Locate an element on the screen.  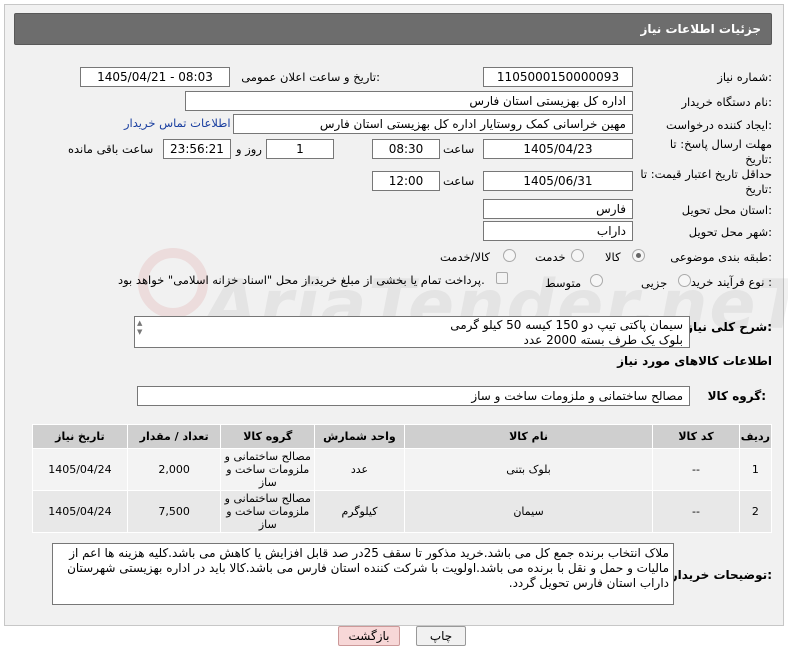
col-header-group: گروه کالا is located at coordinates (268, 436).